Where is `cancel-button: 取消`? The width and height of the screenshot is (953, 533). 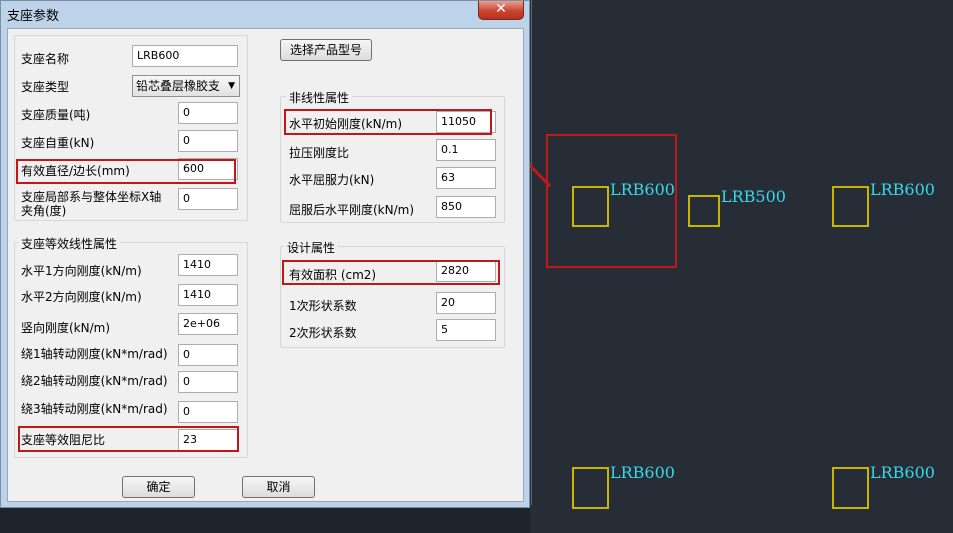
cancel-button: 取消 is located at coordinates (278, 487).